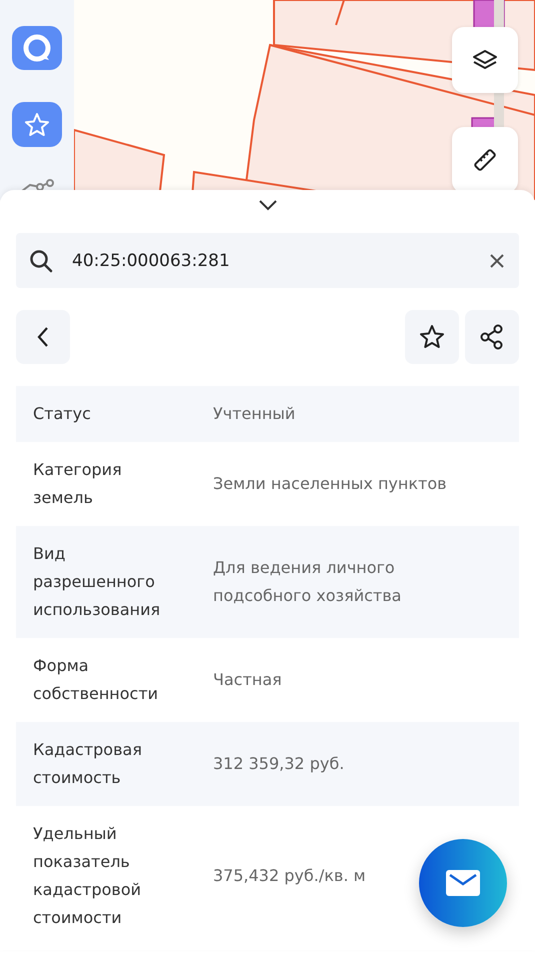  I want to click on favorite-button, so click(432, 337).